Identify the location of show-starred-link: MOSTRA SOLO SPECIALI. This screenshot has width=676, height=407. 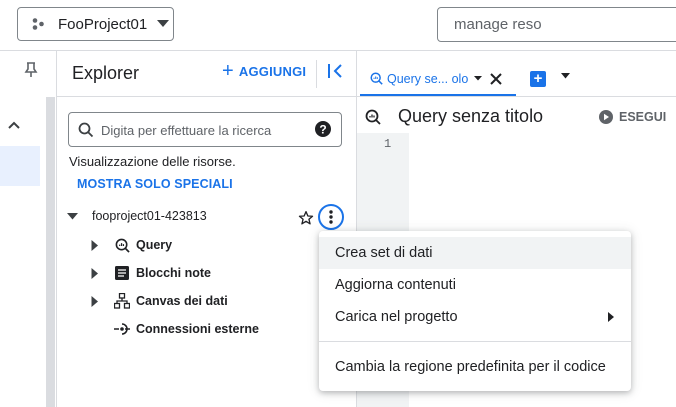
(155, 184).